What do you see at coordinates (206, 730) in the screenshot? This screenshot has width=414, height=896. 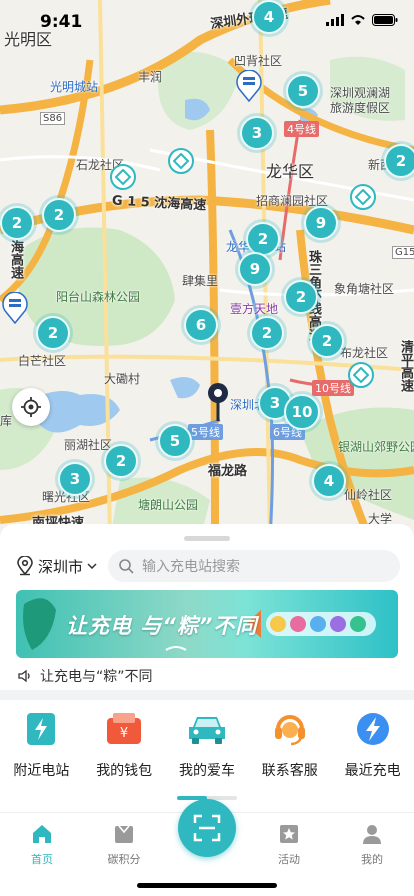 I see `car-icon` at bounding box center [206, 730].